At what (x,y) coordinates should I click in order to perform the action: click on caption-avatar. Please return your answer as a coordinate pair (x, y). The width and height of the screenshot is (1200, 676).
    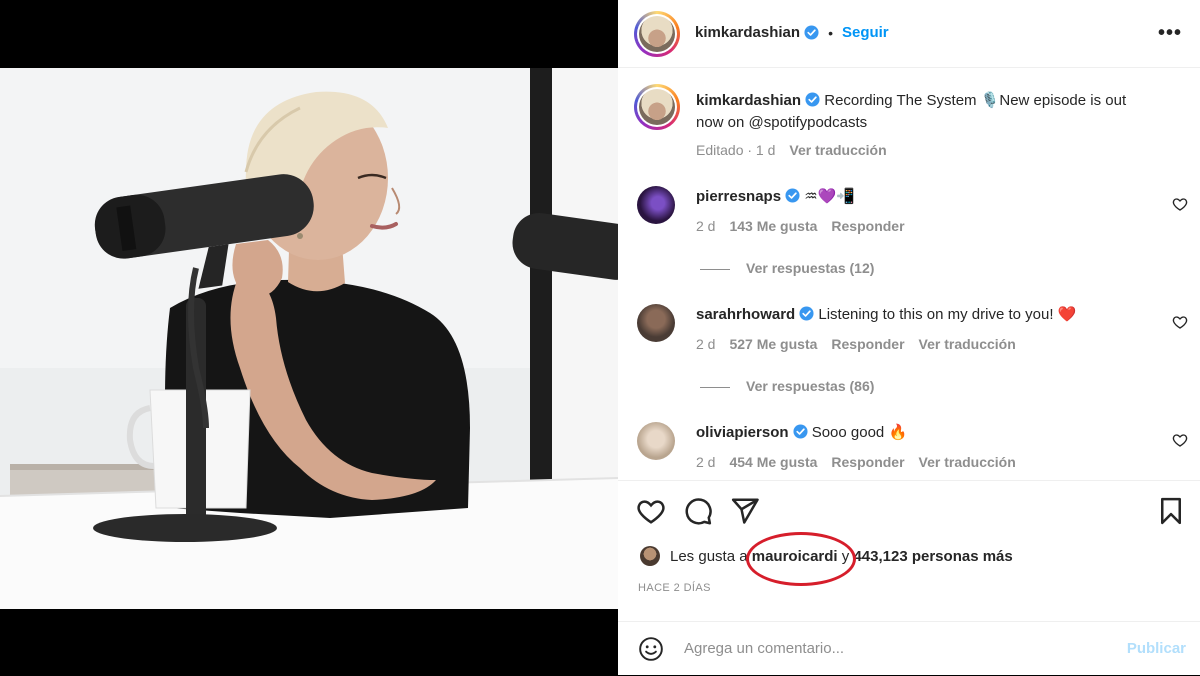
    Looking at the image, I should click on (657, 107).